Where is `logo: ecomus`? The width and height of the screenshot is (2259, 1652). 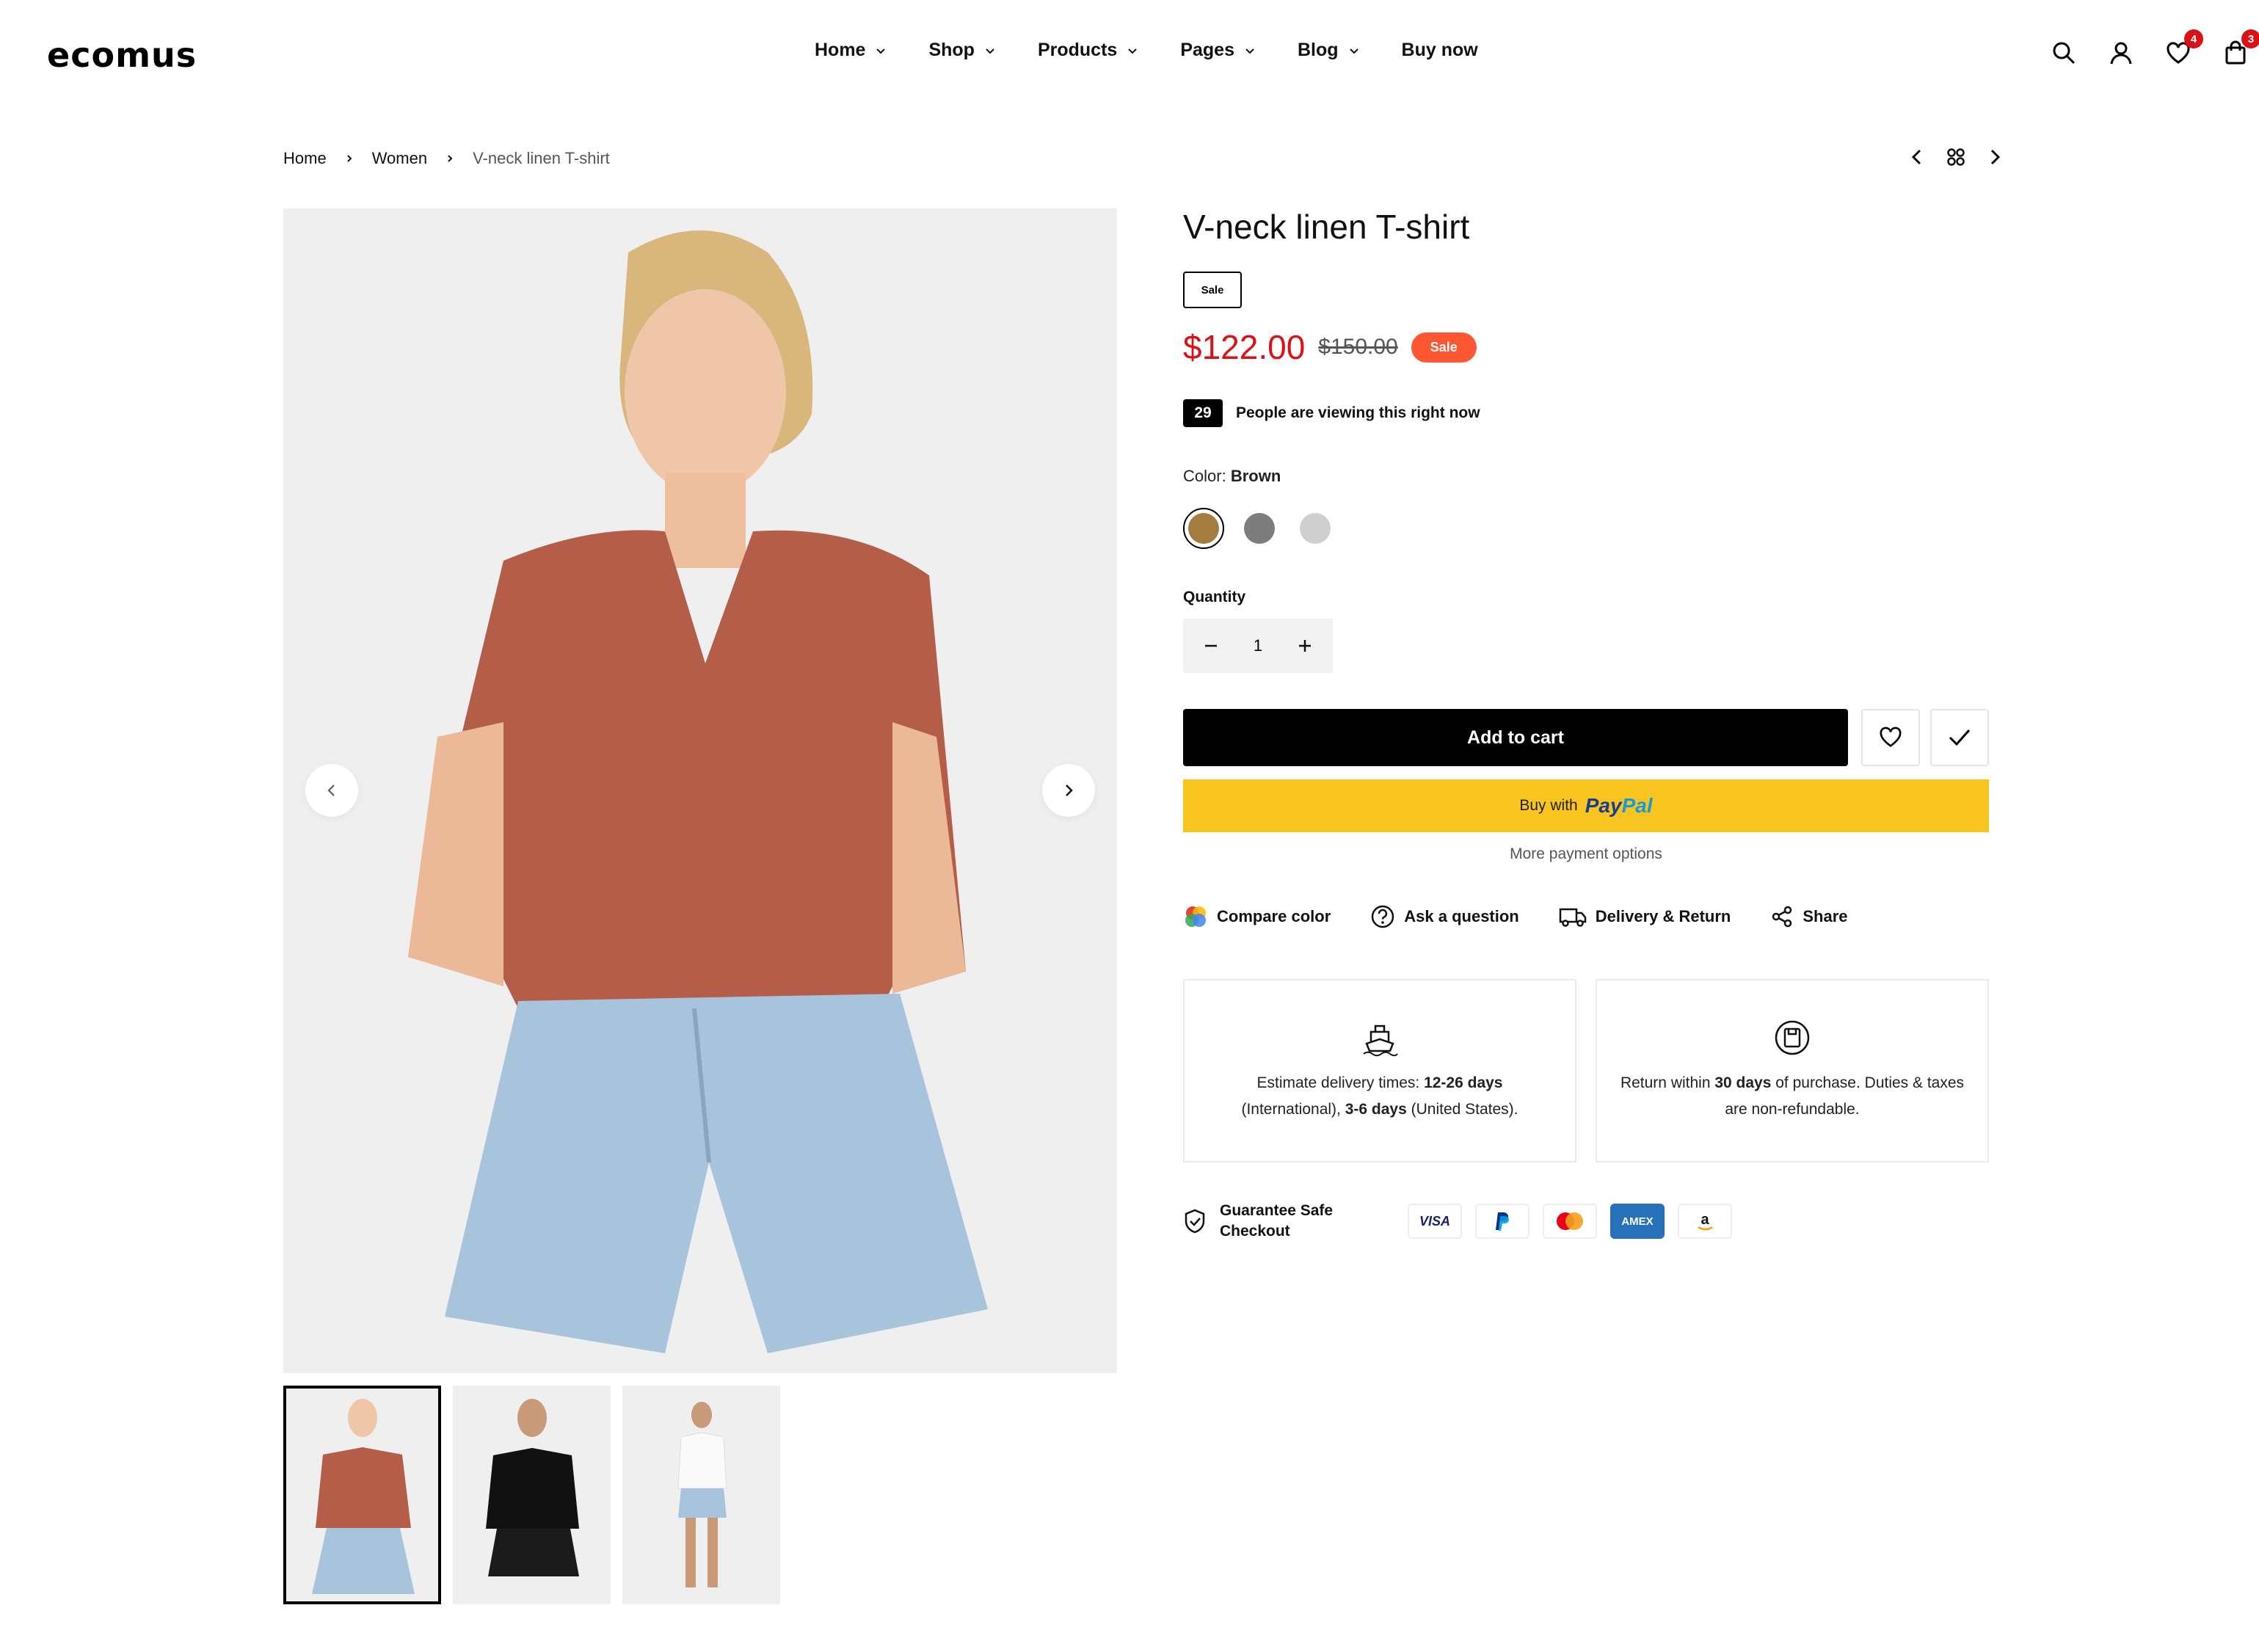
logo: ecomus is located at coordinates (122, 55).